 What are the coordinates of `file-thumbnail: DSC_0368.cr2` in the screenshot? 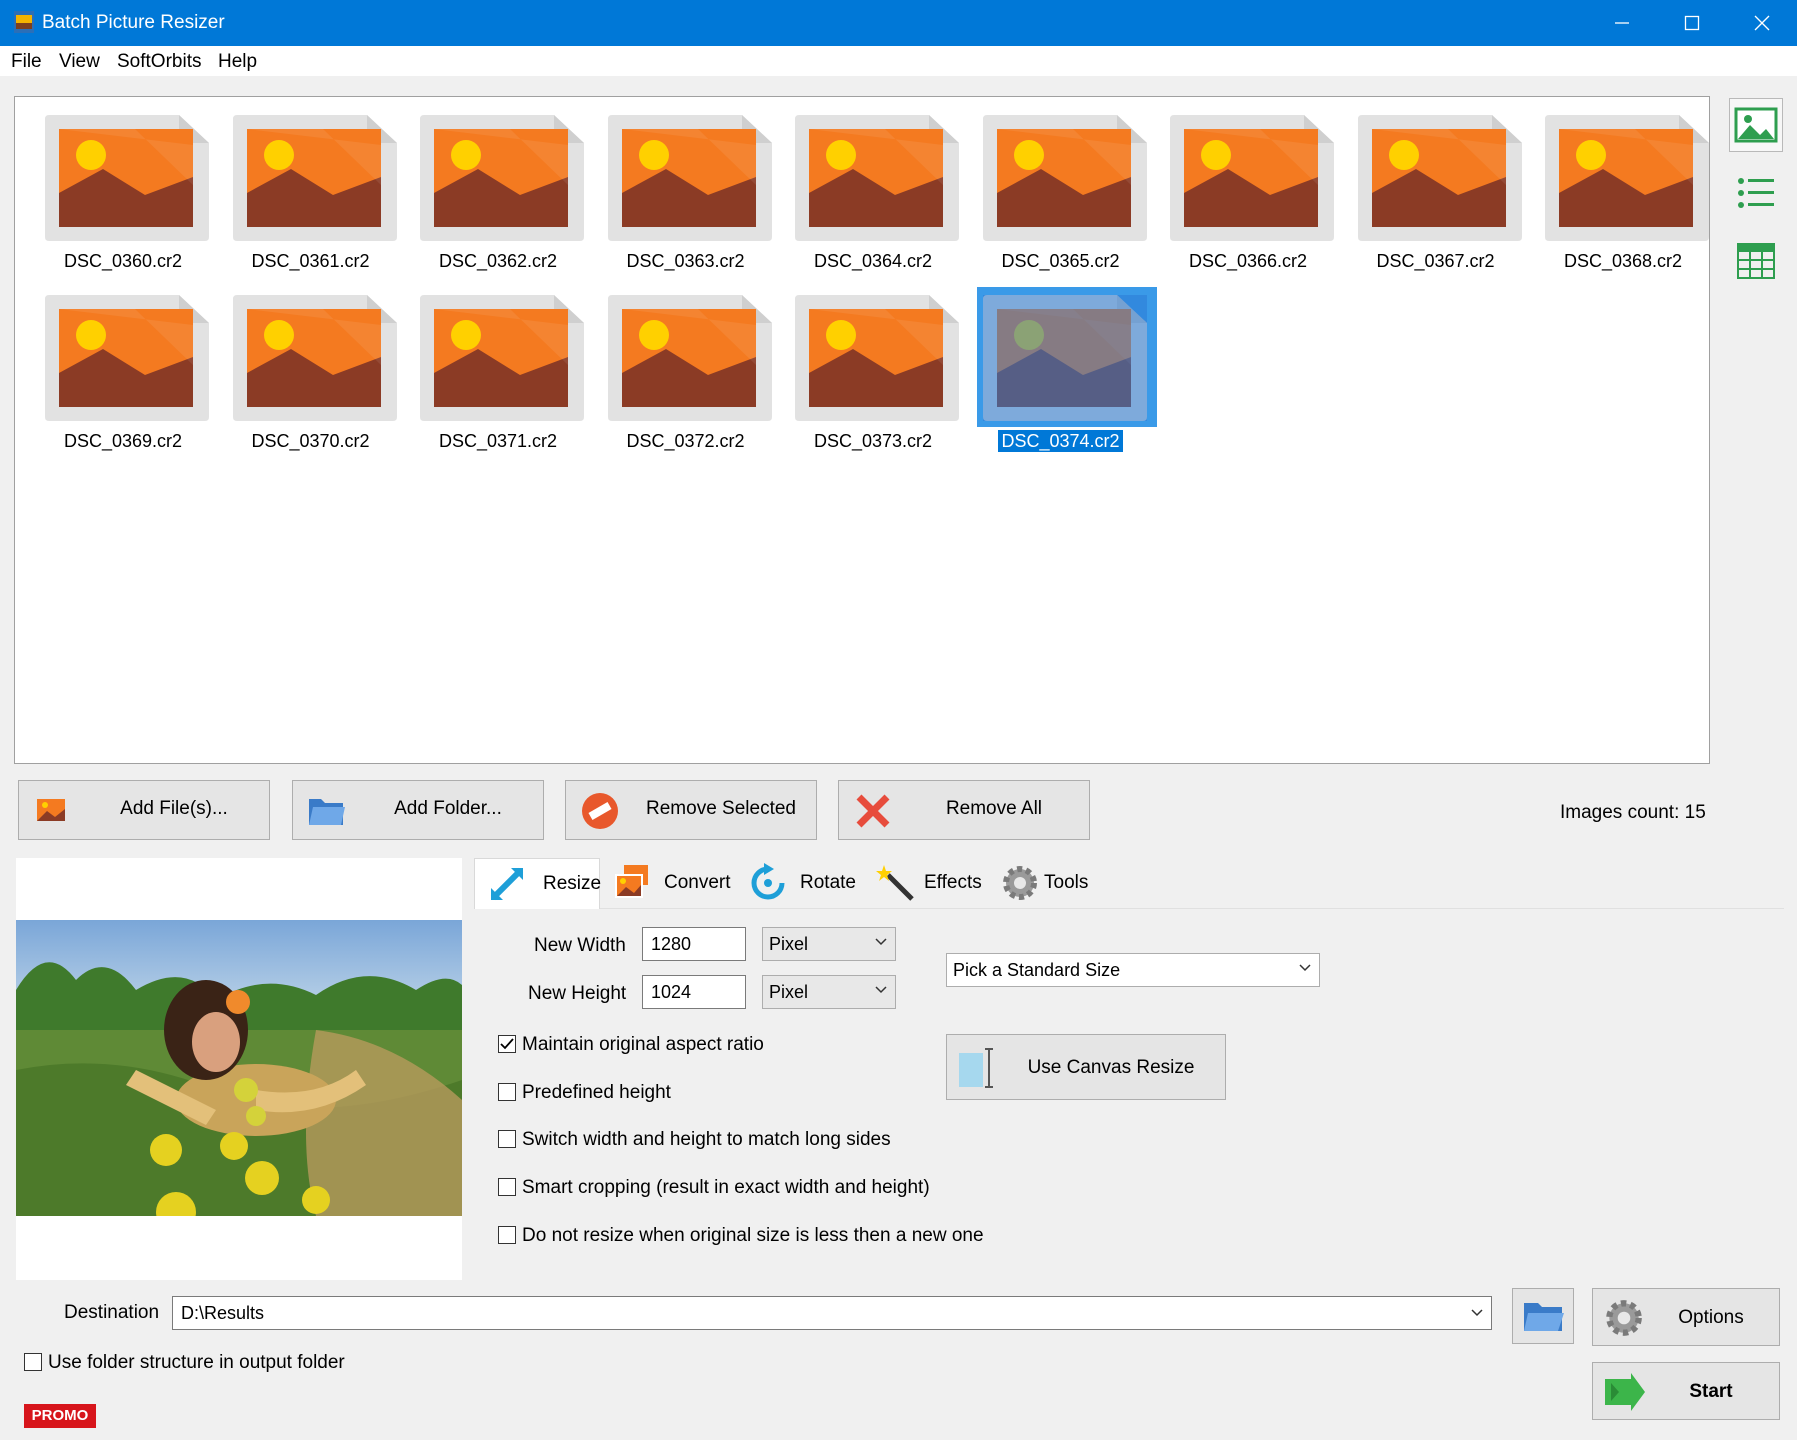 It's located at (1623, 195).